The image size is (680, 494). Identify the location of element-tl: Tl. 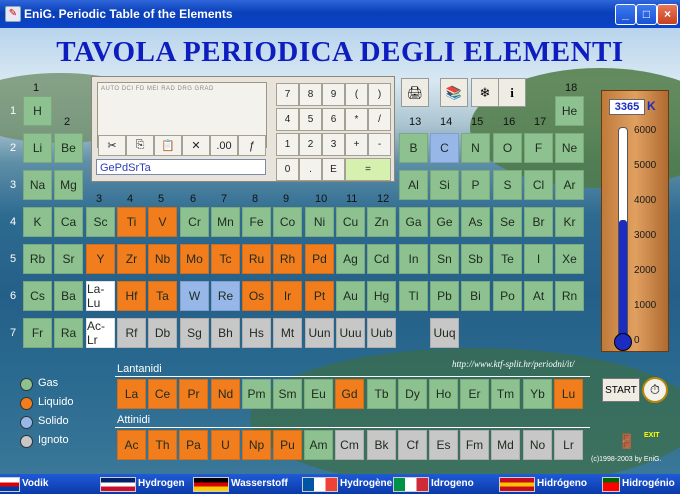
(413, 296).